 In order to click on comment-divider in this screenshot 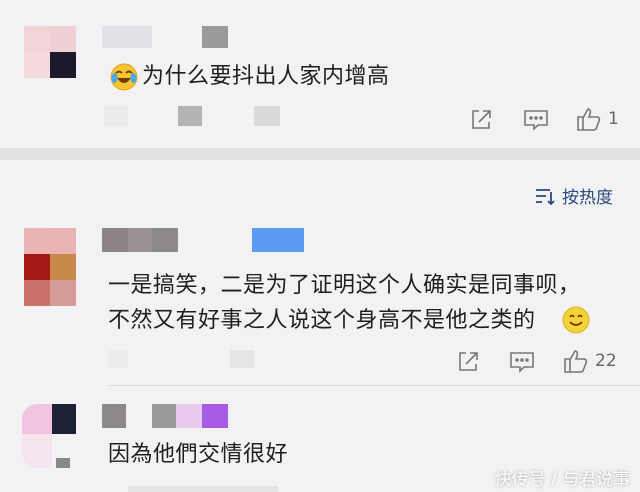, I will do `click(374, 385)`.